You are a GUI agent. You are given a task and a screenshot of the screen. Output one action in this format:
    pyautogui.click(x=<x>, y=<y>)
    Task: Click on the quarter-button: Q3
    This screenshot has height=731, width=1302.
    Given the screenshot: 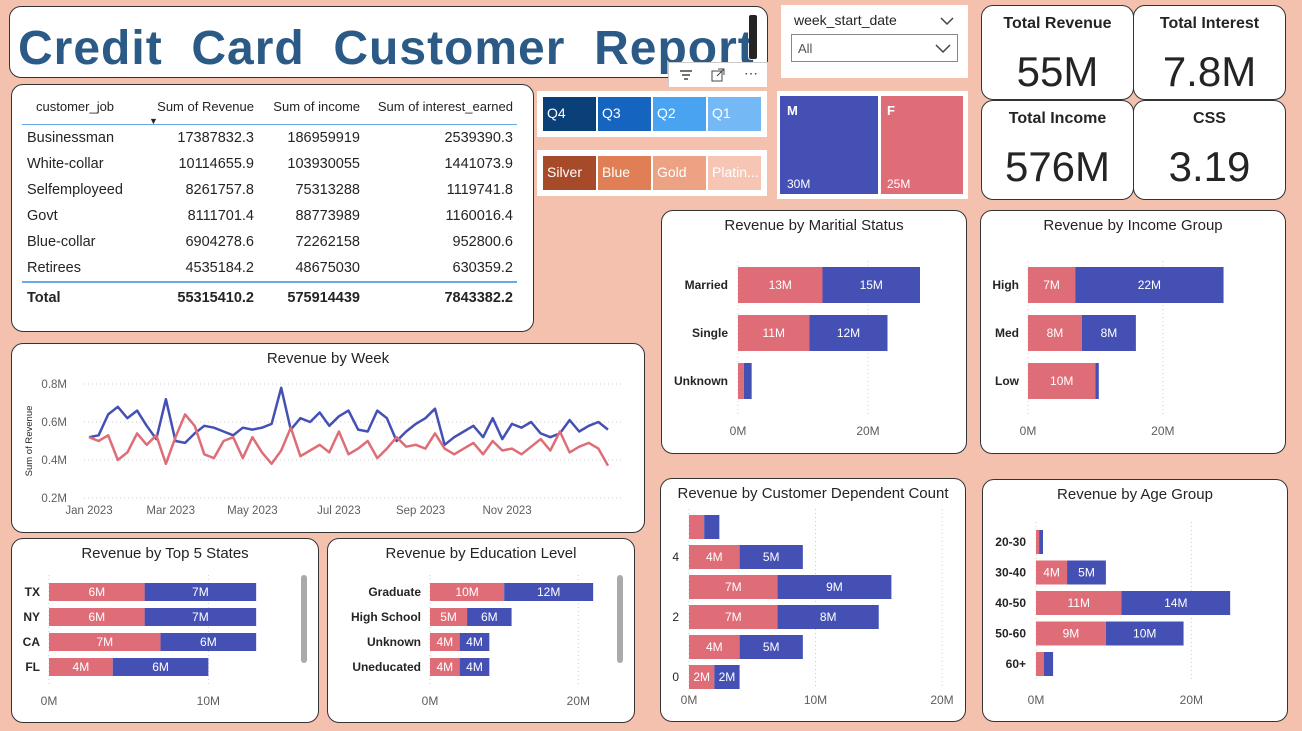 What is the action you would take?
    pyautogui.click(x=624, y=114)
    